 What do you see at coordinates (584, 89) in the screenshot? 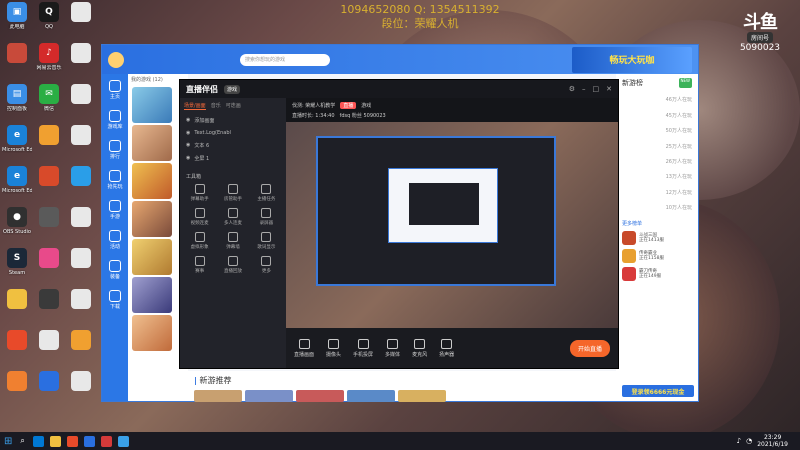
I see `minimize-icon: –` at bounding box center [584, 89].